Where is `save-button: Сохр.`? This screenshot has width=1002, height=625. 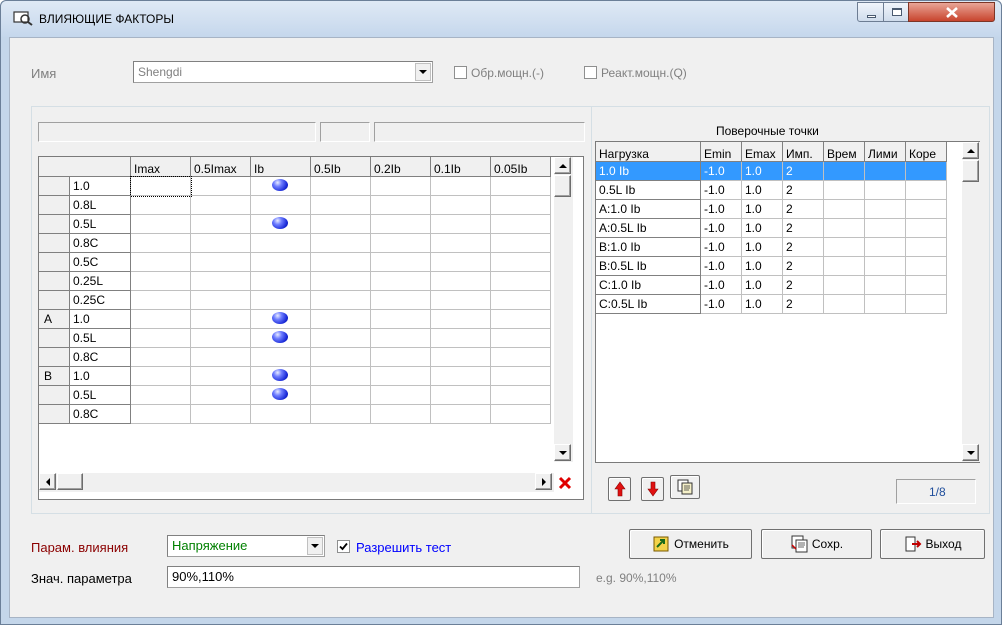
save-button: Сохр. is located at coordinates (816, 544).